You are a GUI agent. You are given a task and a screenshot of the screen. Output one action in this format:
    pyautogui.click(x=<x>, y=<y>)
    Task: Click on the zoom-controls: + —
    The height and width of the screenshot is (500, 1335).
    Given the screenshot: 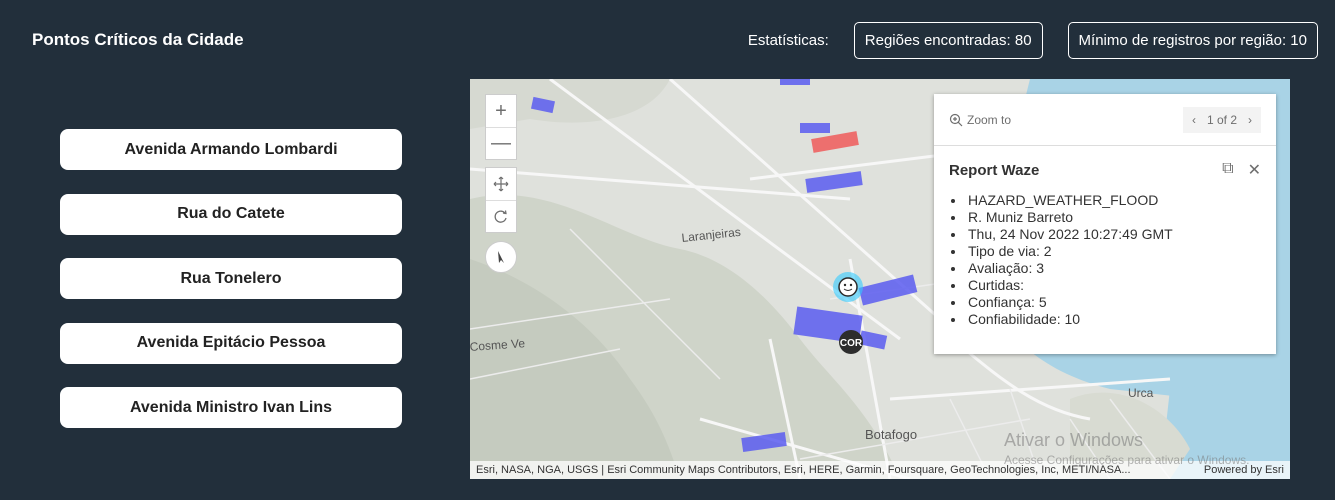 What is the action you would take?
    pyautogui.click(x=501, y=127)
    